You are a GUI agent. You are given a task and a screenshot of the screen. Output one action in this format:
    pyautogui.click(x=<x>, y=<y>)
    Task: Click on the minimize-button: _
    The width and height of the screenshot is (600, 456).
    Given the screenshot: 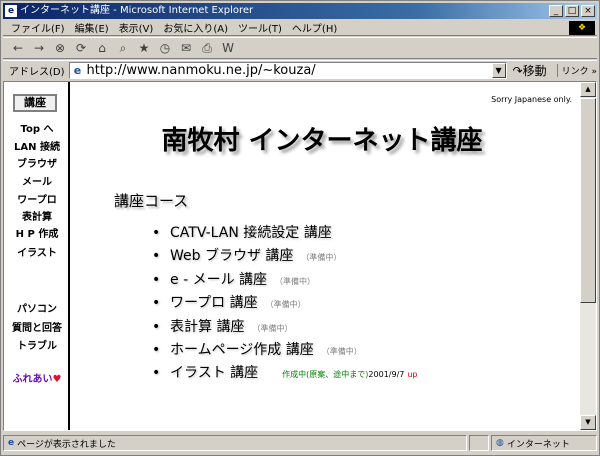 What is the action you would take?
    pyautogui.click(x=556, y=11)
    